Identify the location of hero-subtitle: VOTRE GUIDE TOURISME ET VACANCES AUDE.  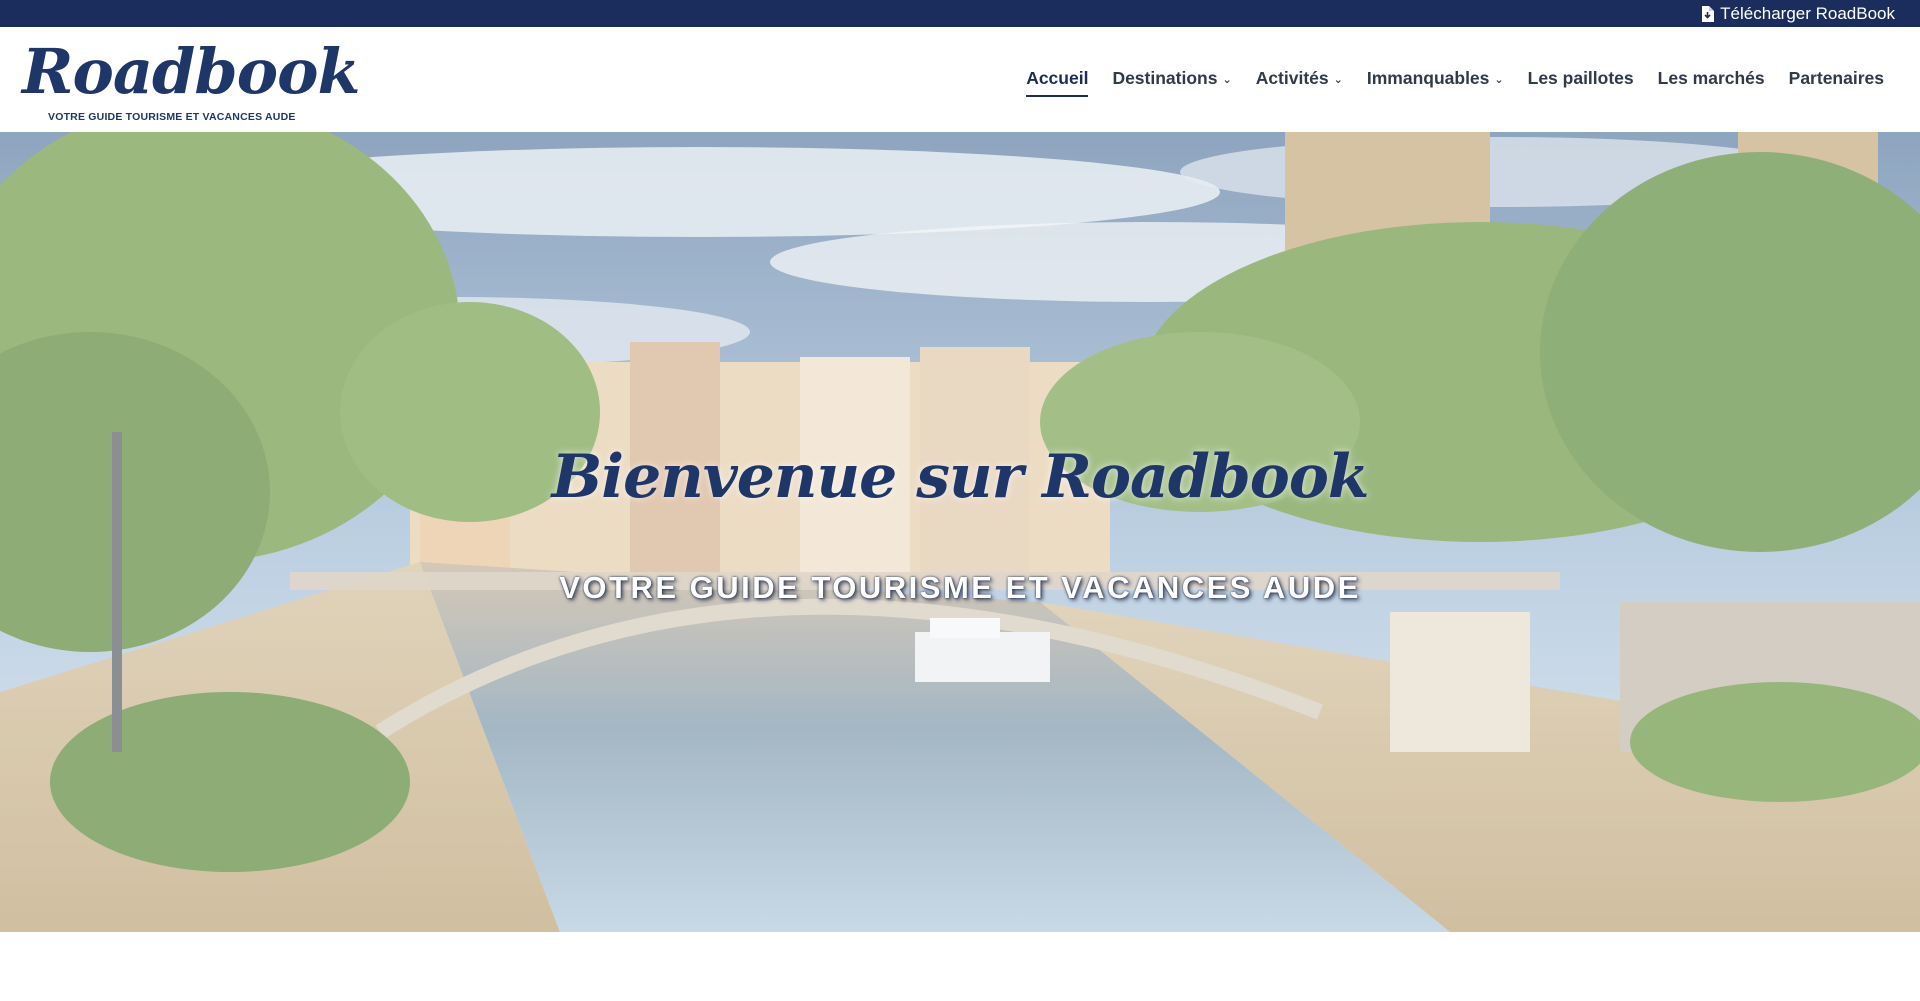
(960, 587).